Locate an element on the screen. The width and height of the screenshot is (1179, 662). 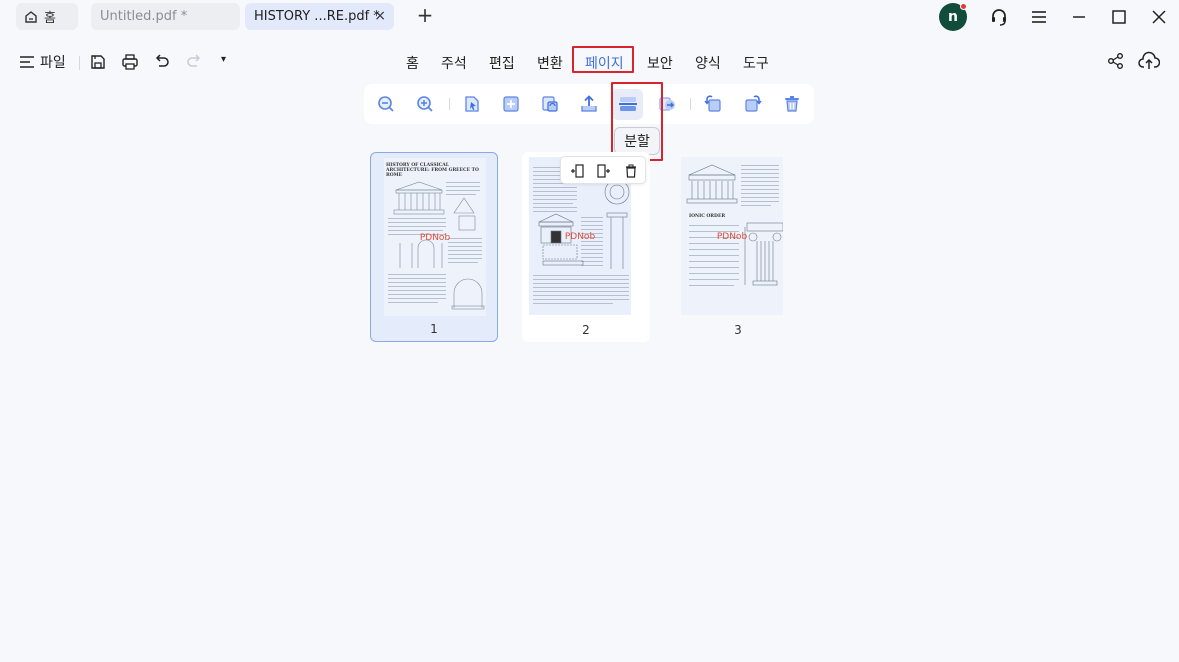
zoom-out-icon is located at coordinates (386, 104).